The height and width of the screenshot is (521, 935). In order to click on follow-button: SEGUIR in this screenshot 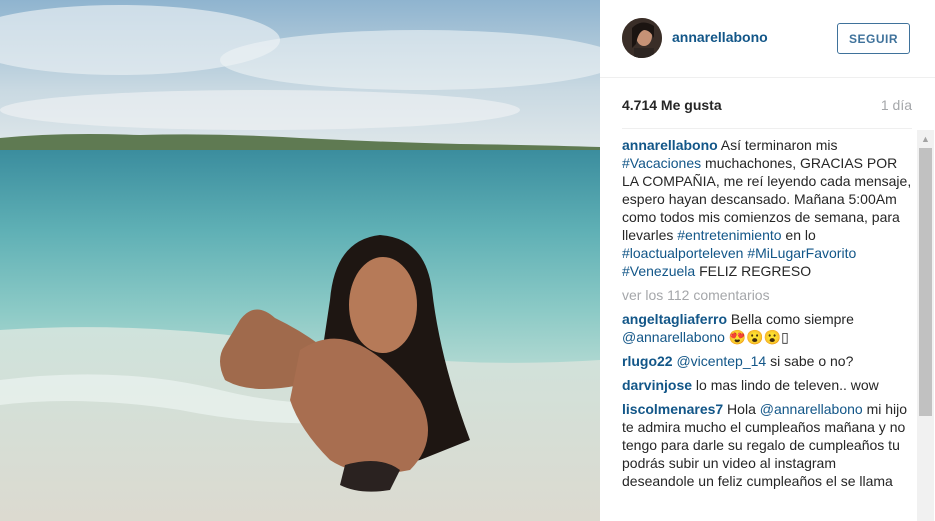, I will do `click(873, 38)`.